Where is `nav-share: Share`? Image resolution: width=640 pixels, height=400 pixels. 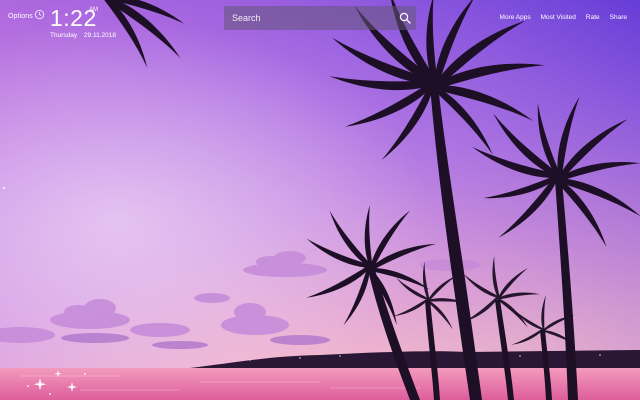 nav-share: Share is located at coordinates (618, 17).